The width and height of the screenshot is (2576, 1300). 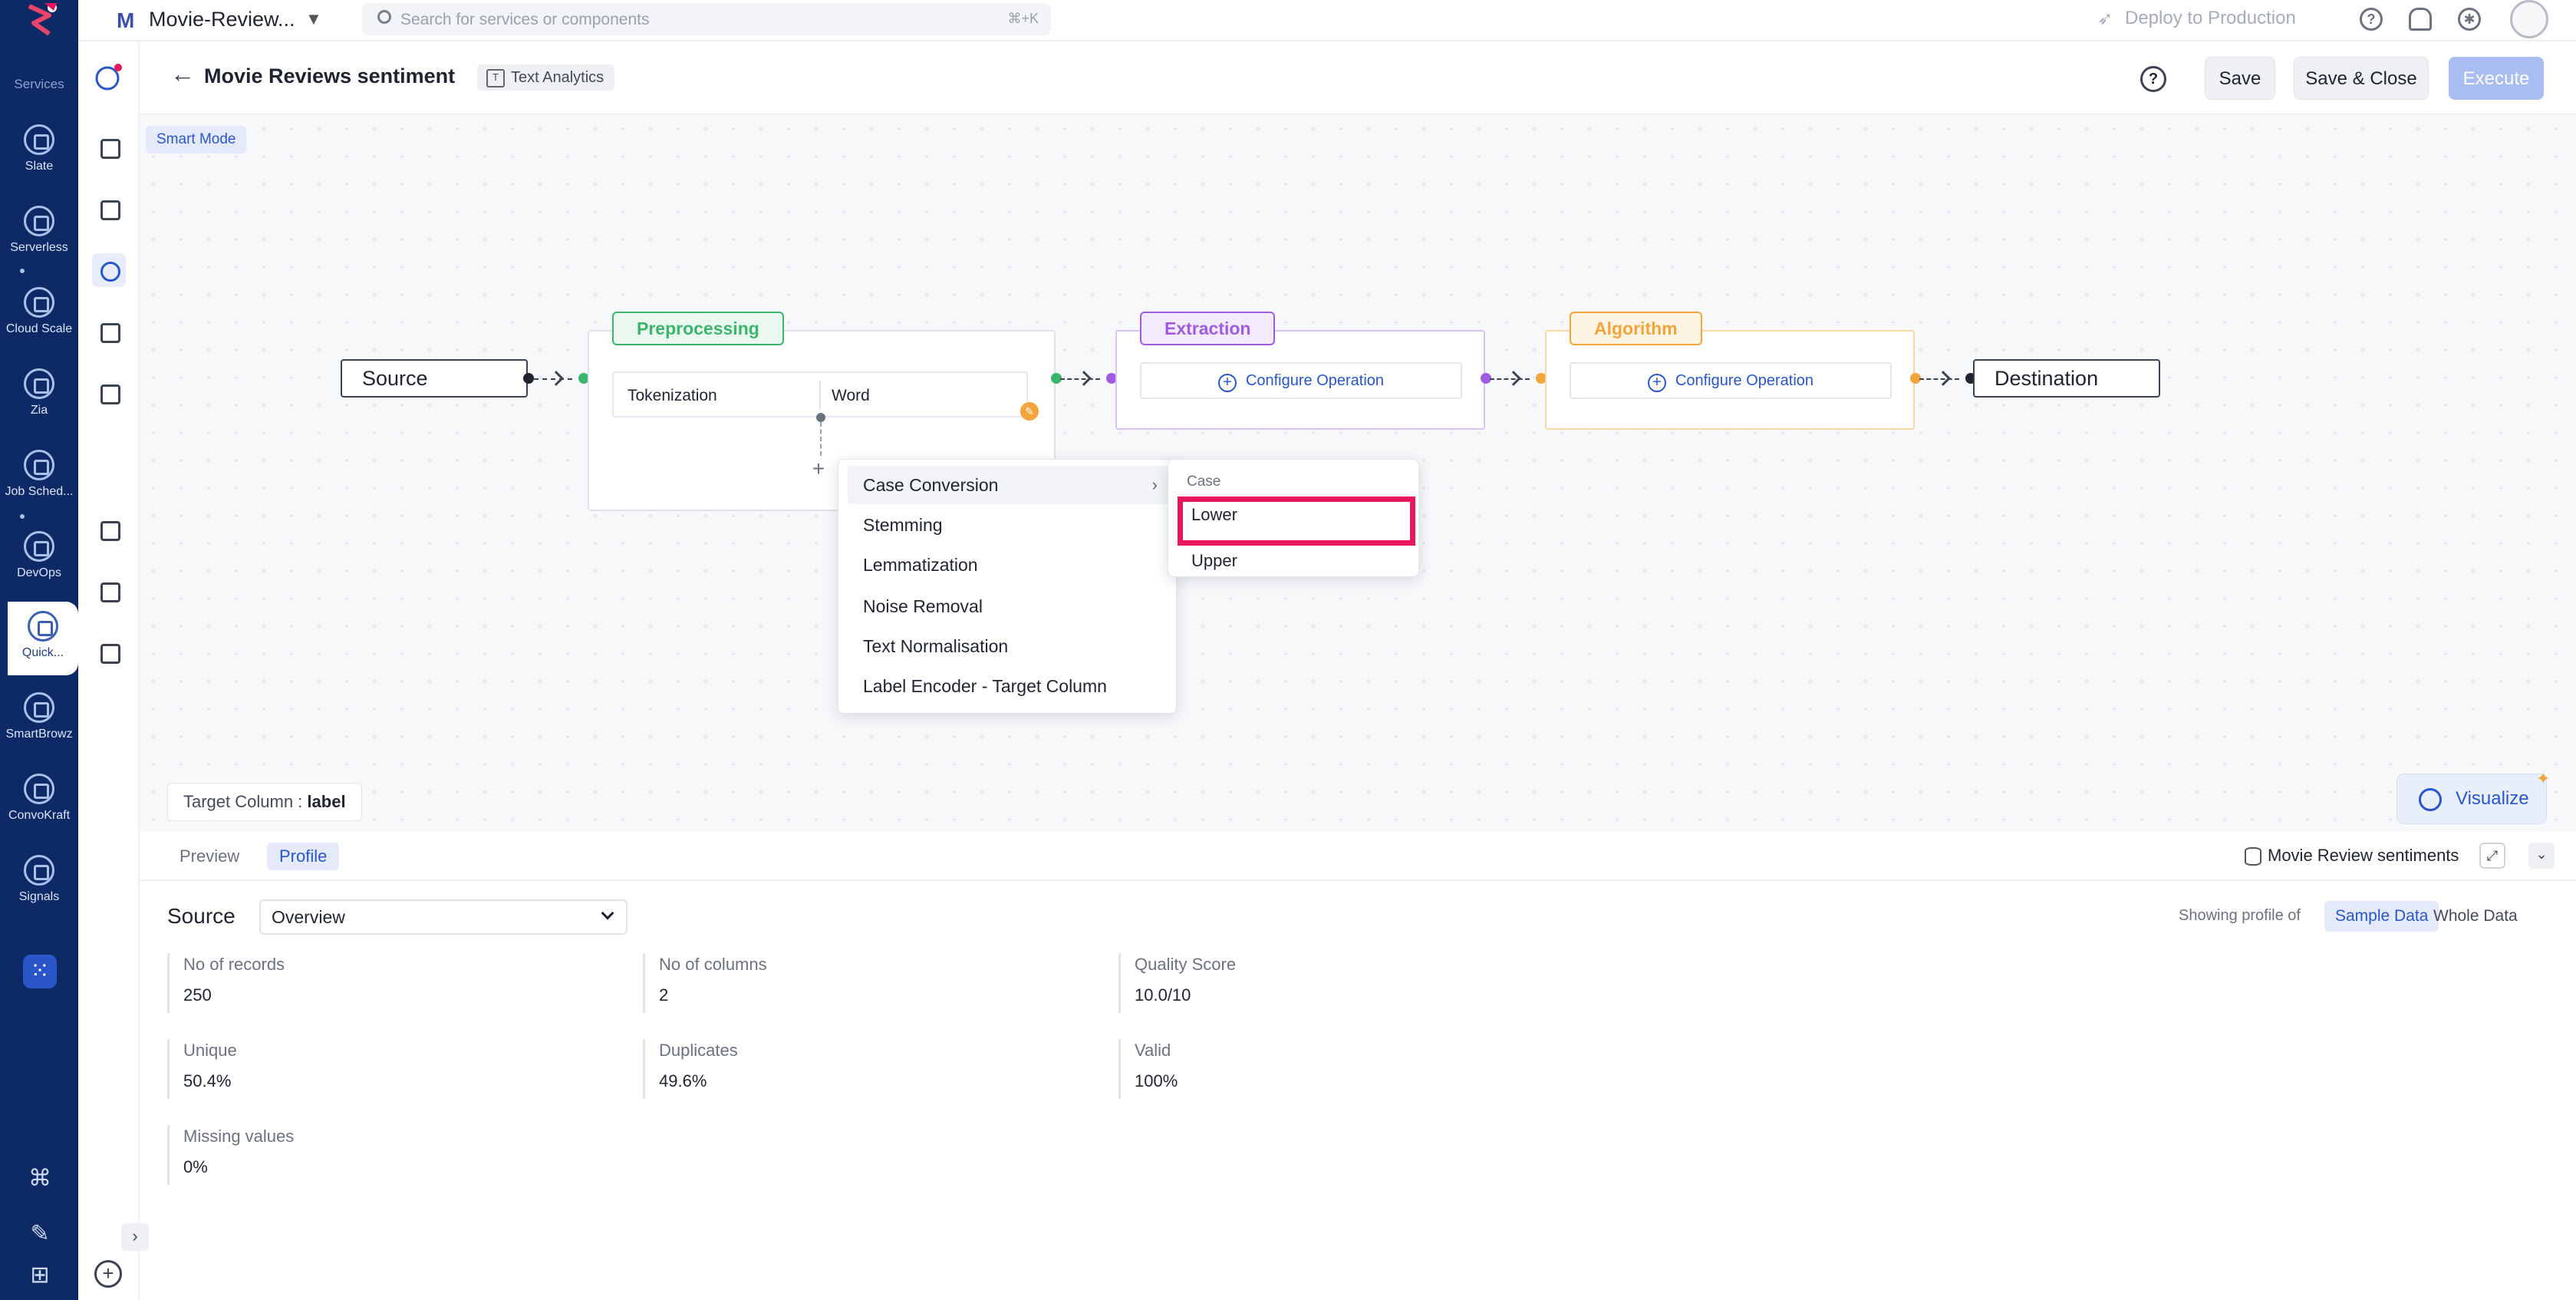 What do you see at coordinates (1291, 561) in the screenshot?
I see `submenu-item-upper: Upper` at bounding box center [1291, 561].